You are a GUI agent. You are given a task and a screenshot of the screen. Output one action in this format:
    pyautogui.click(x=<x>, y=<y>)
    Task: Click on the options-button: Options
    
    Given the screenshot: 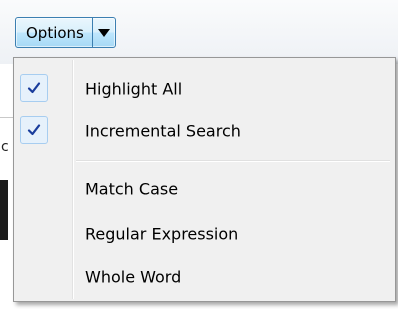 What is the action you would take?
    pyautogui.click(x=54, y=32)
    